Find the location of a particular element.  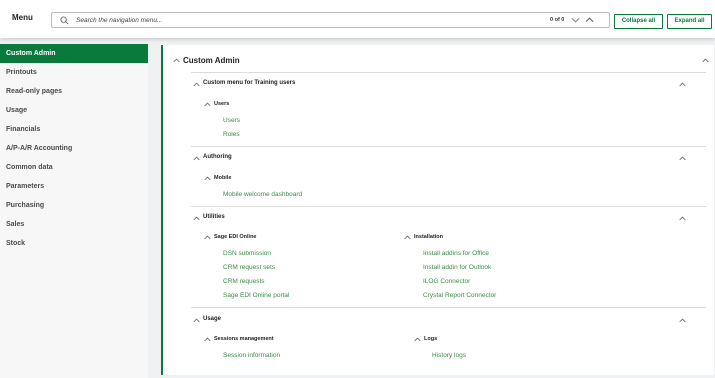

link-install-addin-outlook: Install addin for Outlook is located at coordinates (457, 267).